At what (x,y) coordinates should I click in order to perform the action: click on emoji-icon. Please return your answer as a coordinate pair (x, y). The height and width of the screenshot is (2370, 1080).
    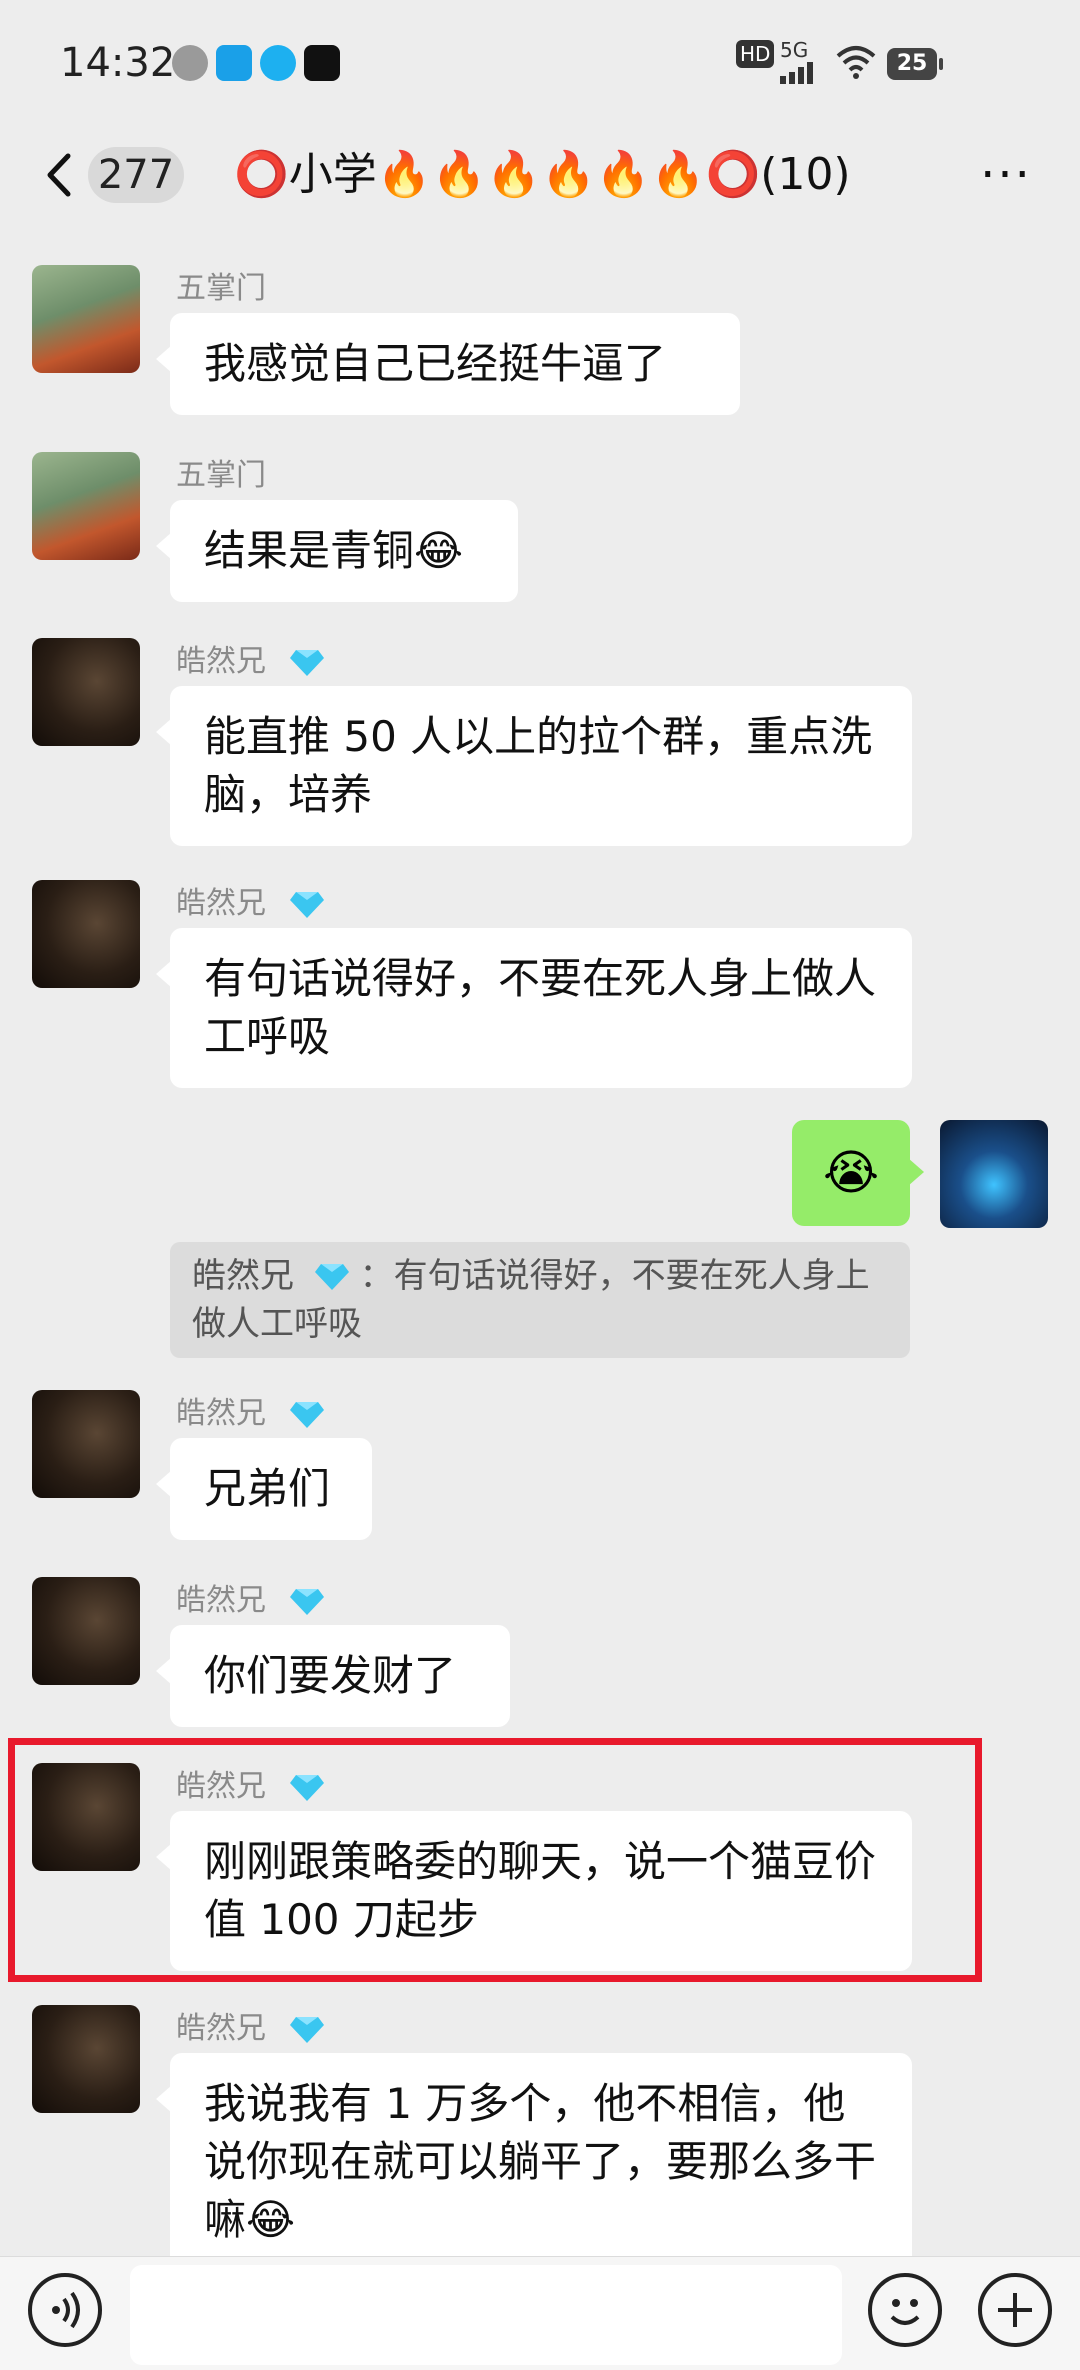
    Looking at the image, I should click on (905, 2312).